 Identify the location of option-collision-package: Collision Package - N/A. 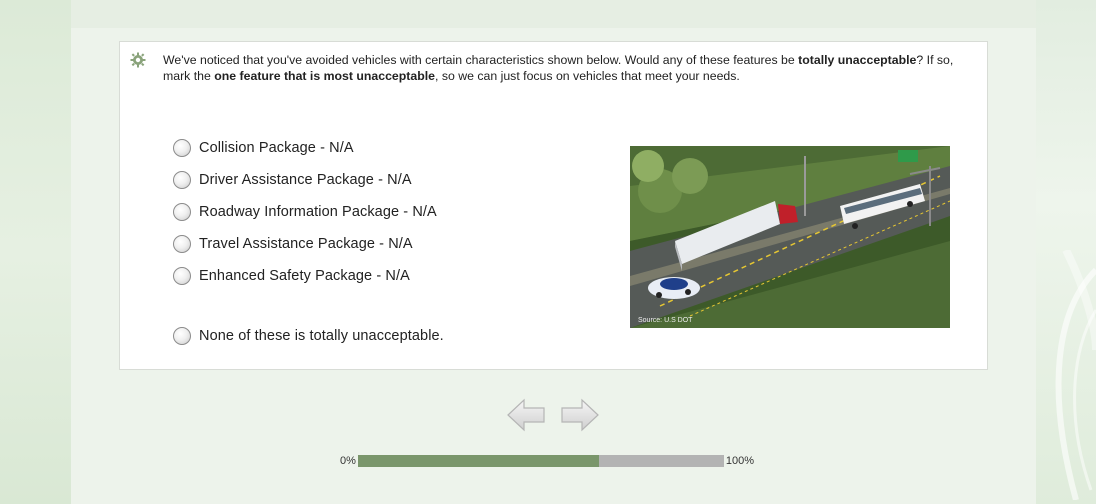
(305, 148).